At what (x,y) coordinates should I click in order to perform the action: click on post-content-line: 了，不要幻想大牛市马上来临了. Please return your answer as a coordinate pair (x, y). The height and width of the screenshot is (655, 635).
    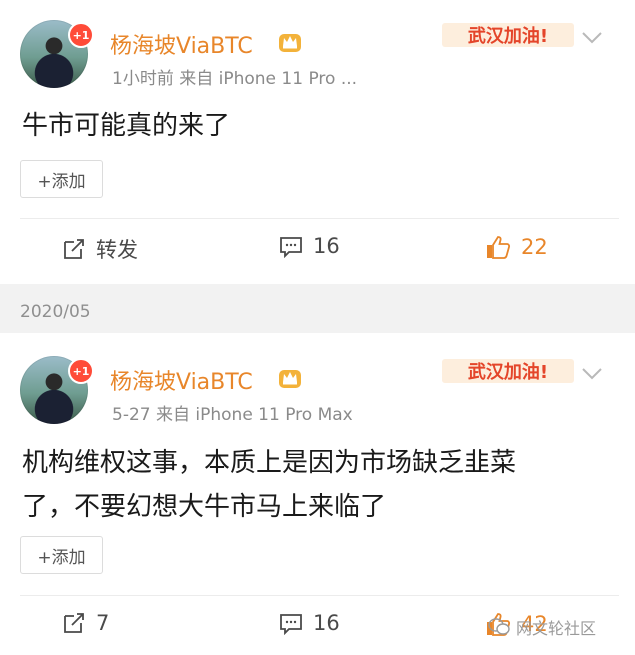
    Looking at the image, I should click on (204, 507).